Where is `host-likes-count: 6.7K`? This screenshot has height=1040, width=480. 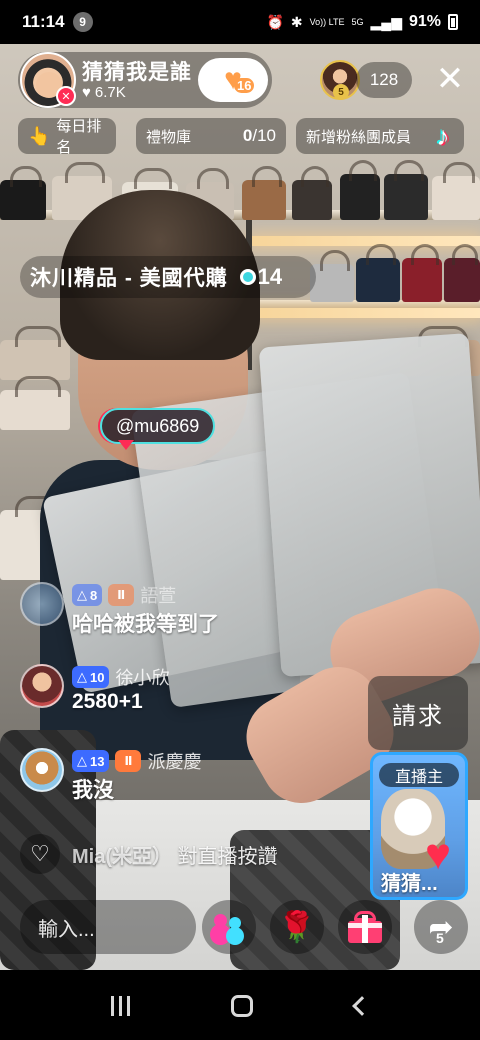
host-likes-count: 6.7K is located at coordinates (110, 92).